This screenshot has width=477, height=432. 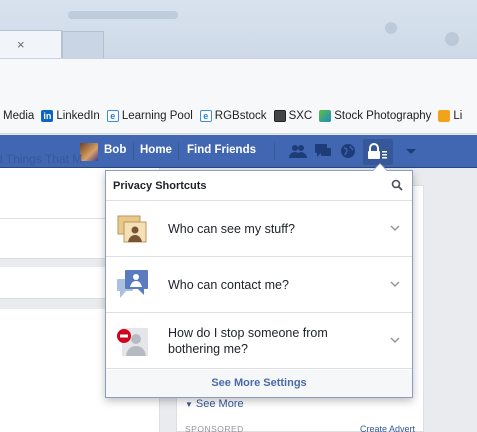 What do you see at coordinates (80, 159) in the screenshot?
I see `feed-story-link: d Things That M` at bounding box center [80, 159].